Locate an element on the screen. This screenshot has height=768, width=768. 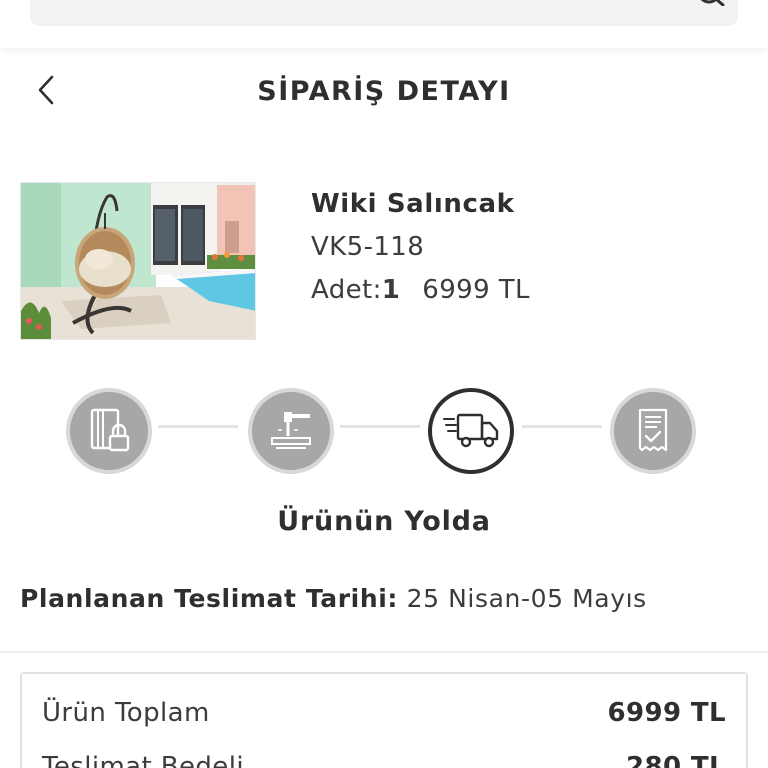
order-status-label: Ürünün Yolda is located at coordinates (384, 521).